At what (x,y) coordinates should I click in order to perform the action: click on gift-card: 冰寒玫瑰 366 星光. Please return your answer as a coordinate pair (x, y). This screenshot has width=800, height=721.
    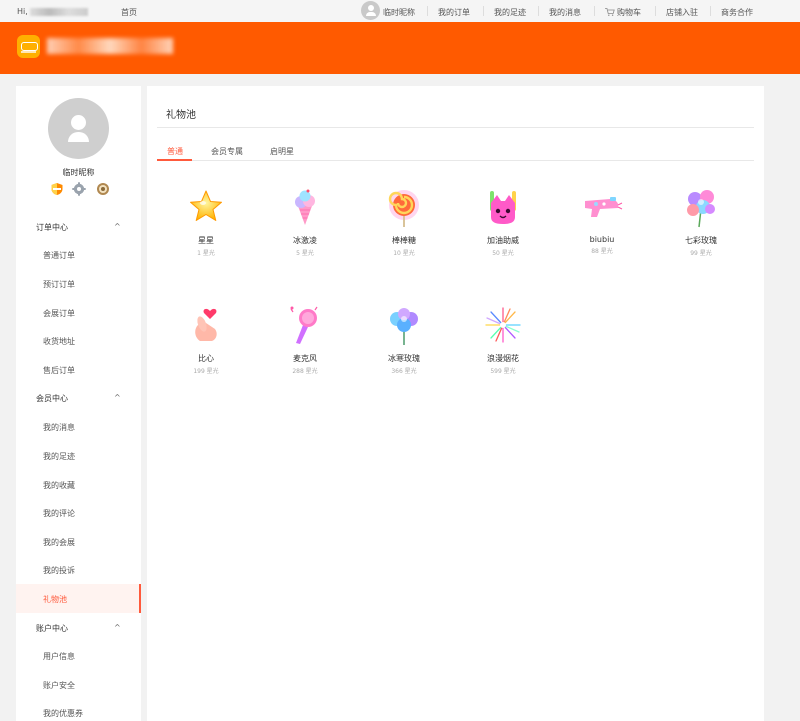
    Looking at the image, I should click on (404, 339).